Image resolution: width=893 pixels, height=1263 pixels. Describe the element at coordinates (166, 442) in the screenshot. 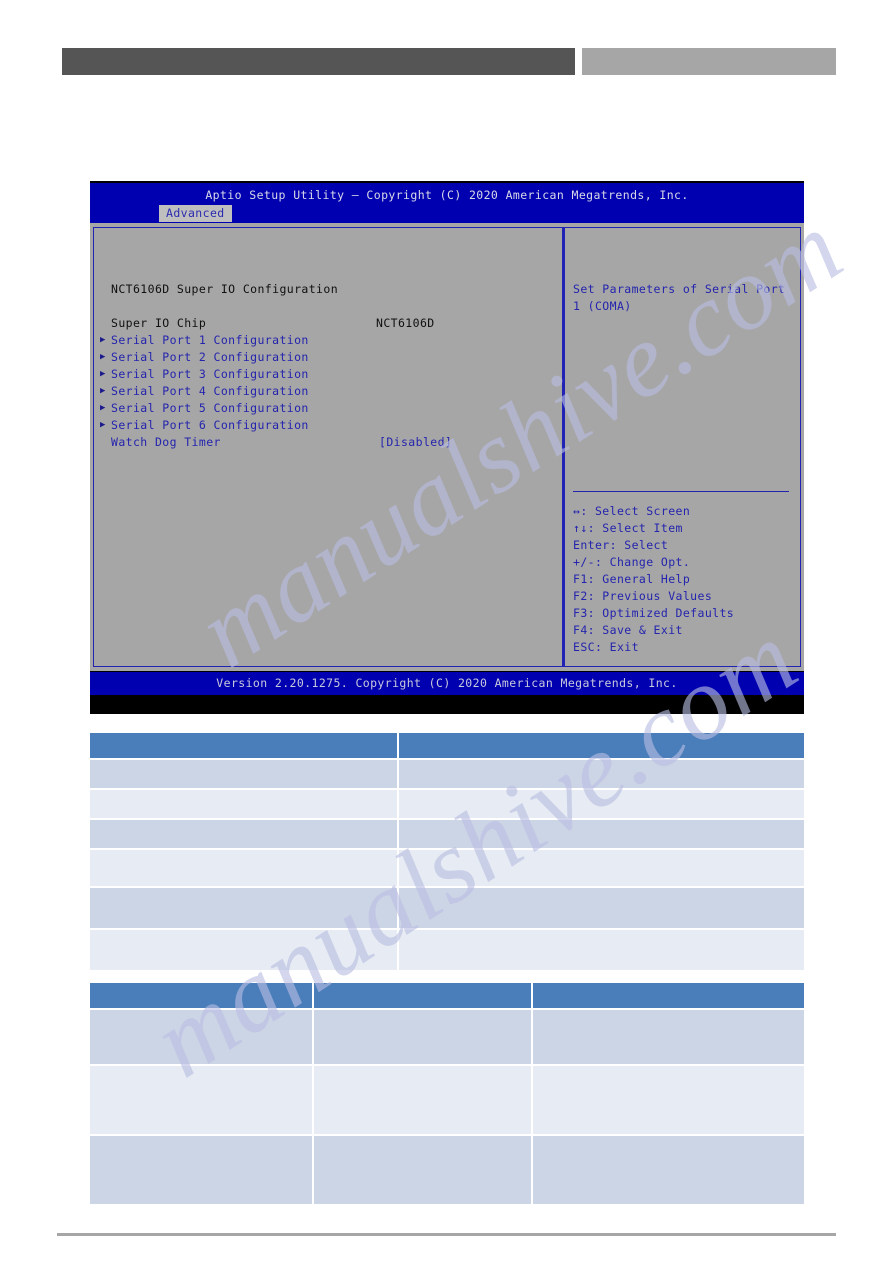

I see `menu-item-watch-dog-timer: Watch Dog Timer` at that location.